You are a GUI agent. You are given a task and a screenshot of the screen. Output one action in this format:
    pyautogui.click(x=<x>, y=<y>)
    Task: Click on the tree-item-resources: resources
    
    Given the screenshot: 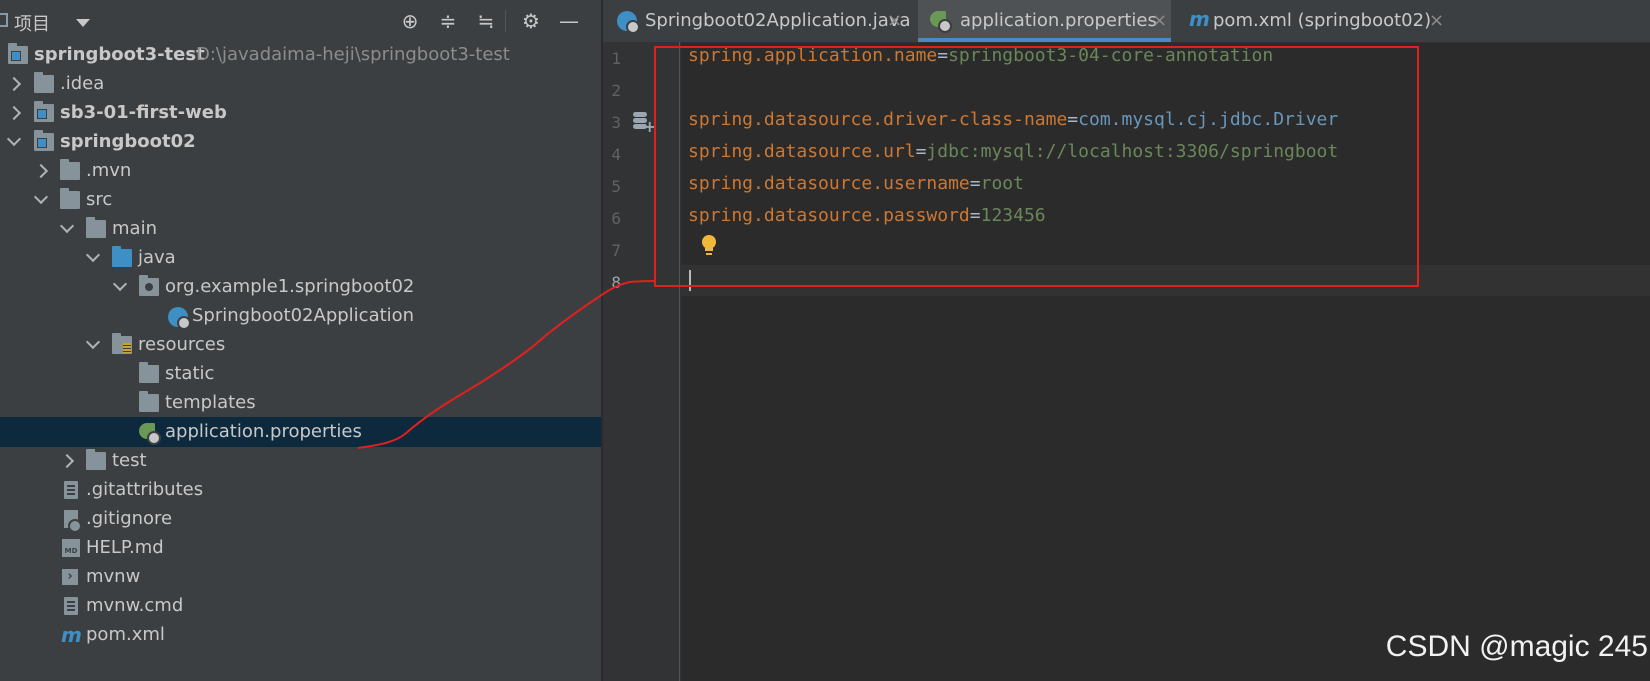 What is the action you would take?
    pyautogui.click(x=300, y=345)
    